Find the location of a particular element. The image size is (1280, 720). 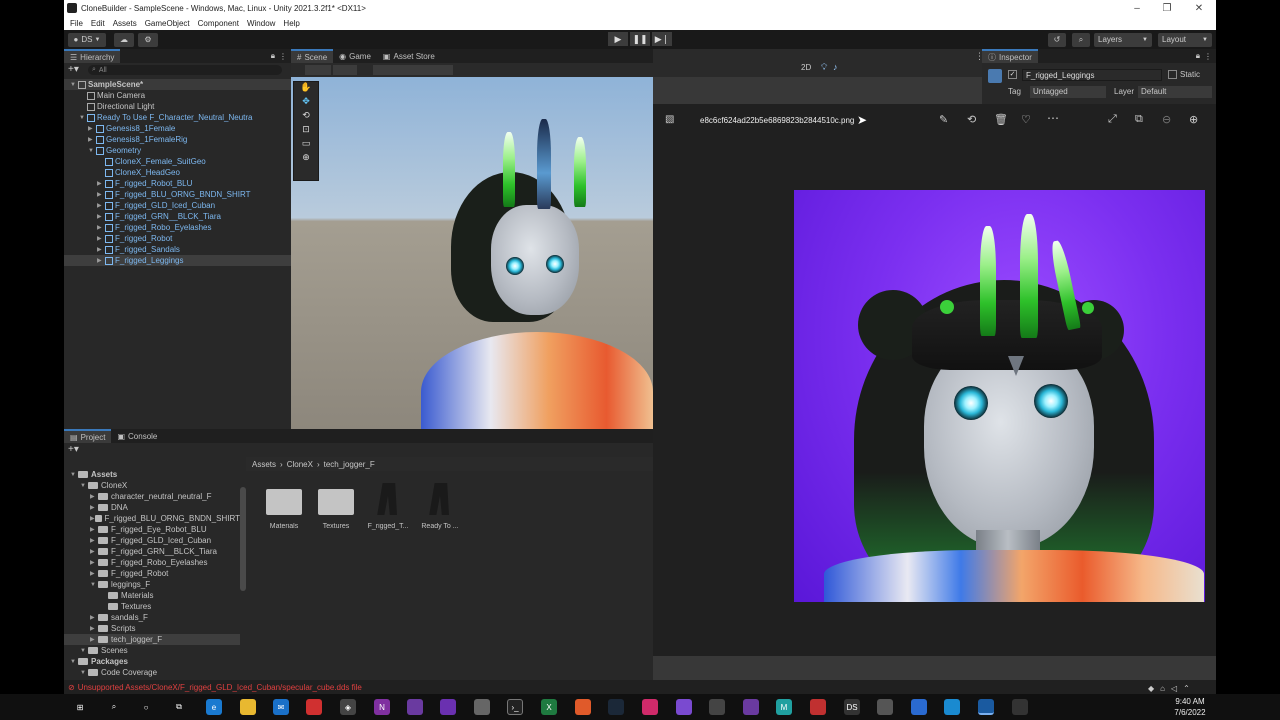

tag-dropdown: Untagged is located at coordinates (1068, 92).